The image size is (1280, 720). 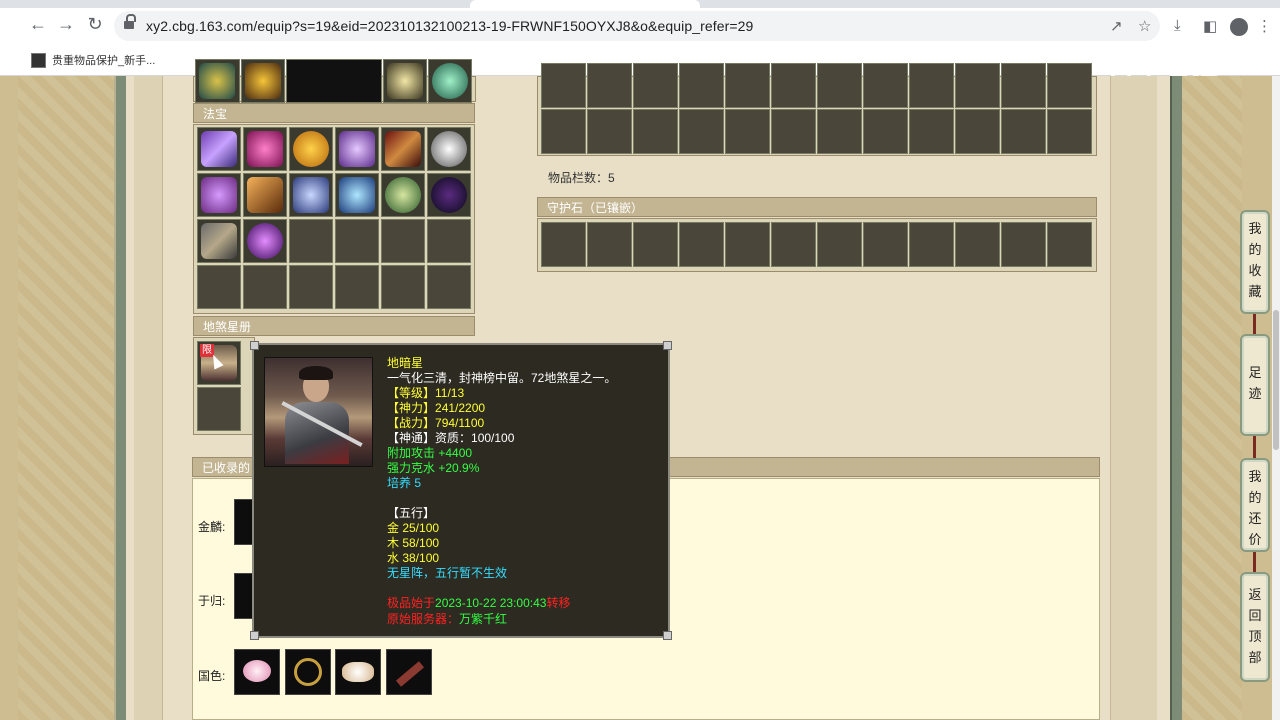 What do you see at coordinates (1255, 249) in the screenshot?
I see `side-menu-char: 的` at bounding box center [1255, 249].